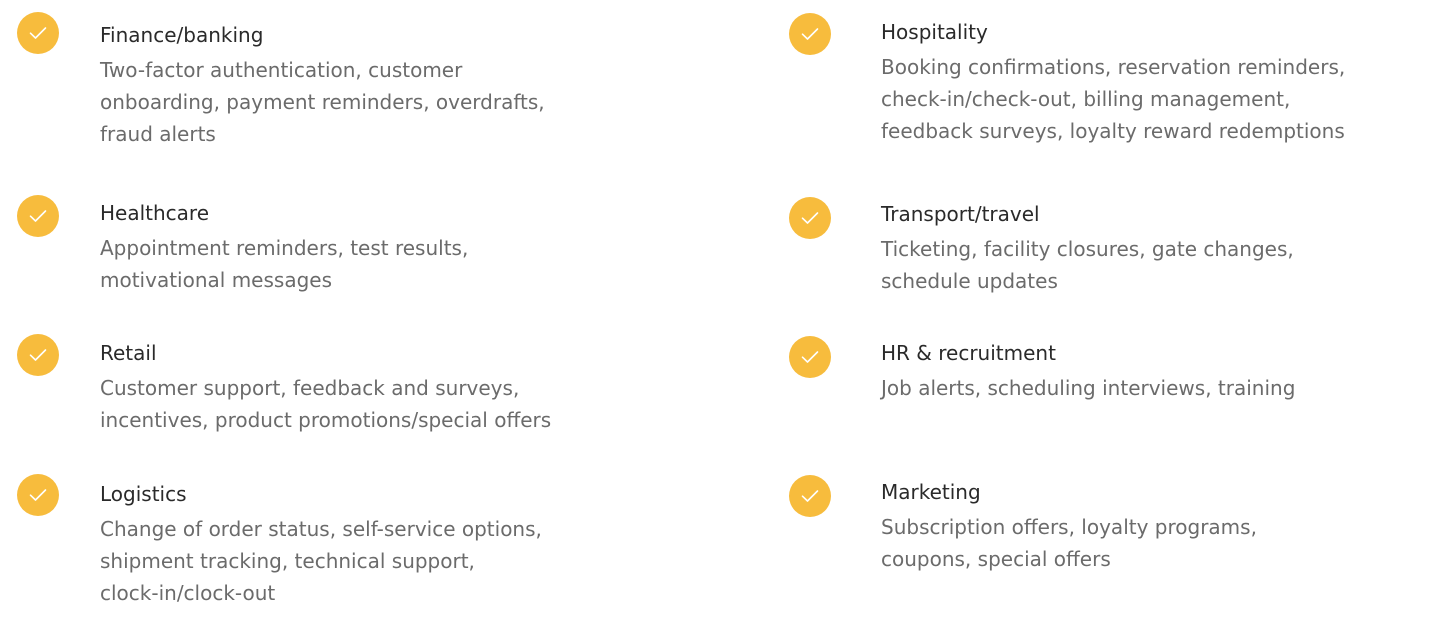 The width and height of the screenshot is (1440, 619). What do you see at coordinates (960, 214) in the screenshot?
I see `item-title: Transport/travel` at bounding box center [960, 214].